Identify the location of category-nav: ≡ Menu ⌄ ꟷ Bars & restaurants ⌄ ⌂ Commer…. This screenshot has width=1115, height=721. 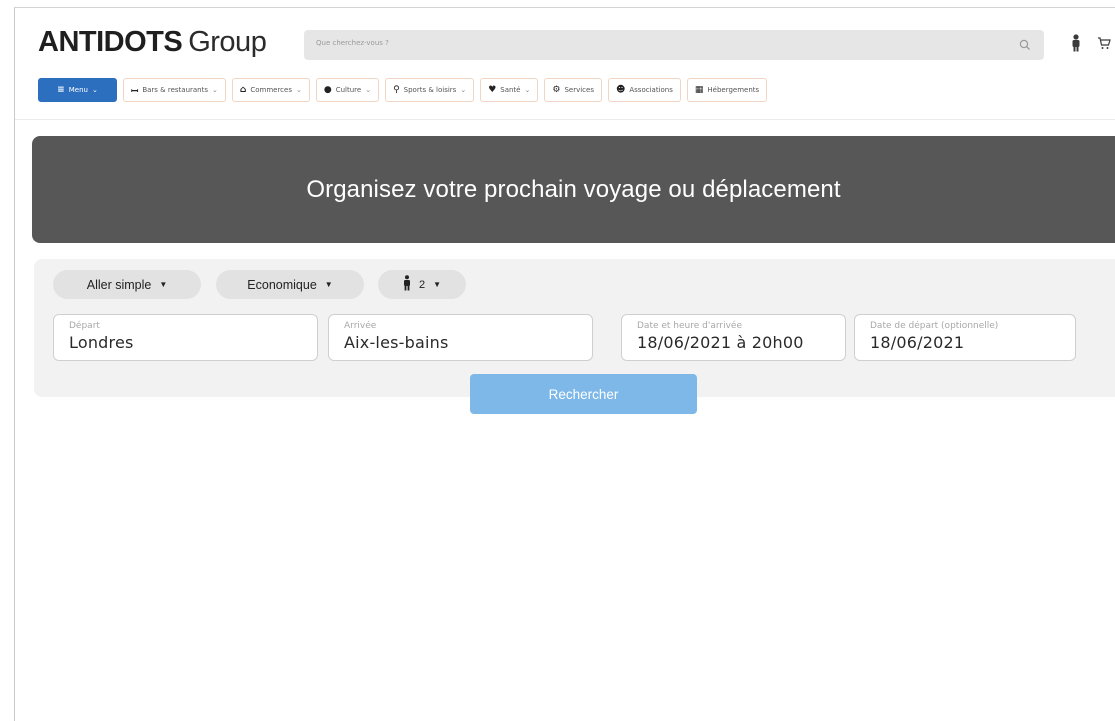
(403, 90).